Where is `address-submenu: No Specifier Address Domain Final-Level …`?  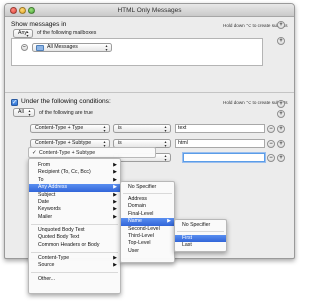 address-submenu: No Specifier Address Domain Final-Level … is located at coordinates (147, 222).